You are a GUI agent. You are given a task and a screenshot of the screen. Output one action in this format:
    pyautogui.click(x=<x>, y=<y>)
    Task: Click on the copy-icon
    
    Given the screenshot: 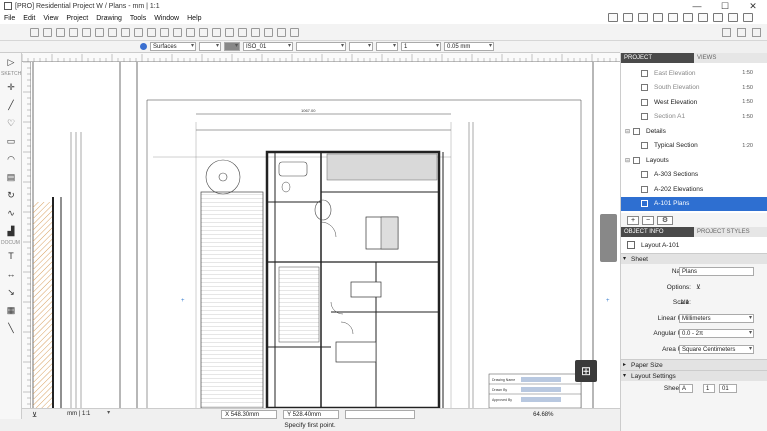 What is the action you would take?
    pyautogui.click(x=688, y=17)
    